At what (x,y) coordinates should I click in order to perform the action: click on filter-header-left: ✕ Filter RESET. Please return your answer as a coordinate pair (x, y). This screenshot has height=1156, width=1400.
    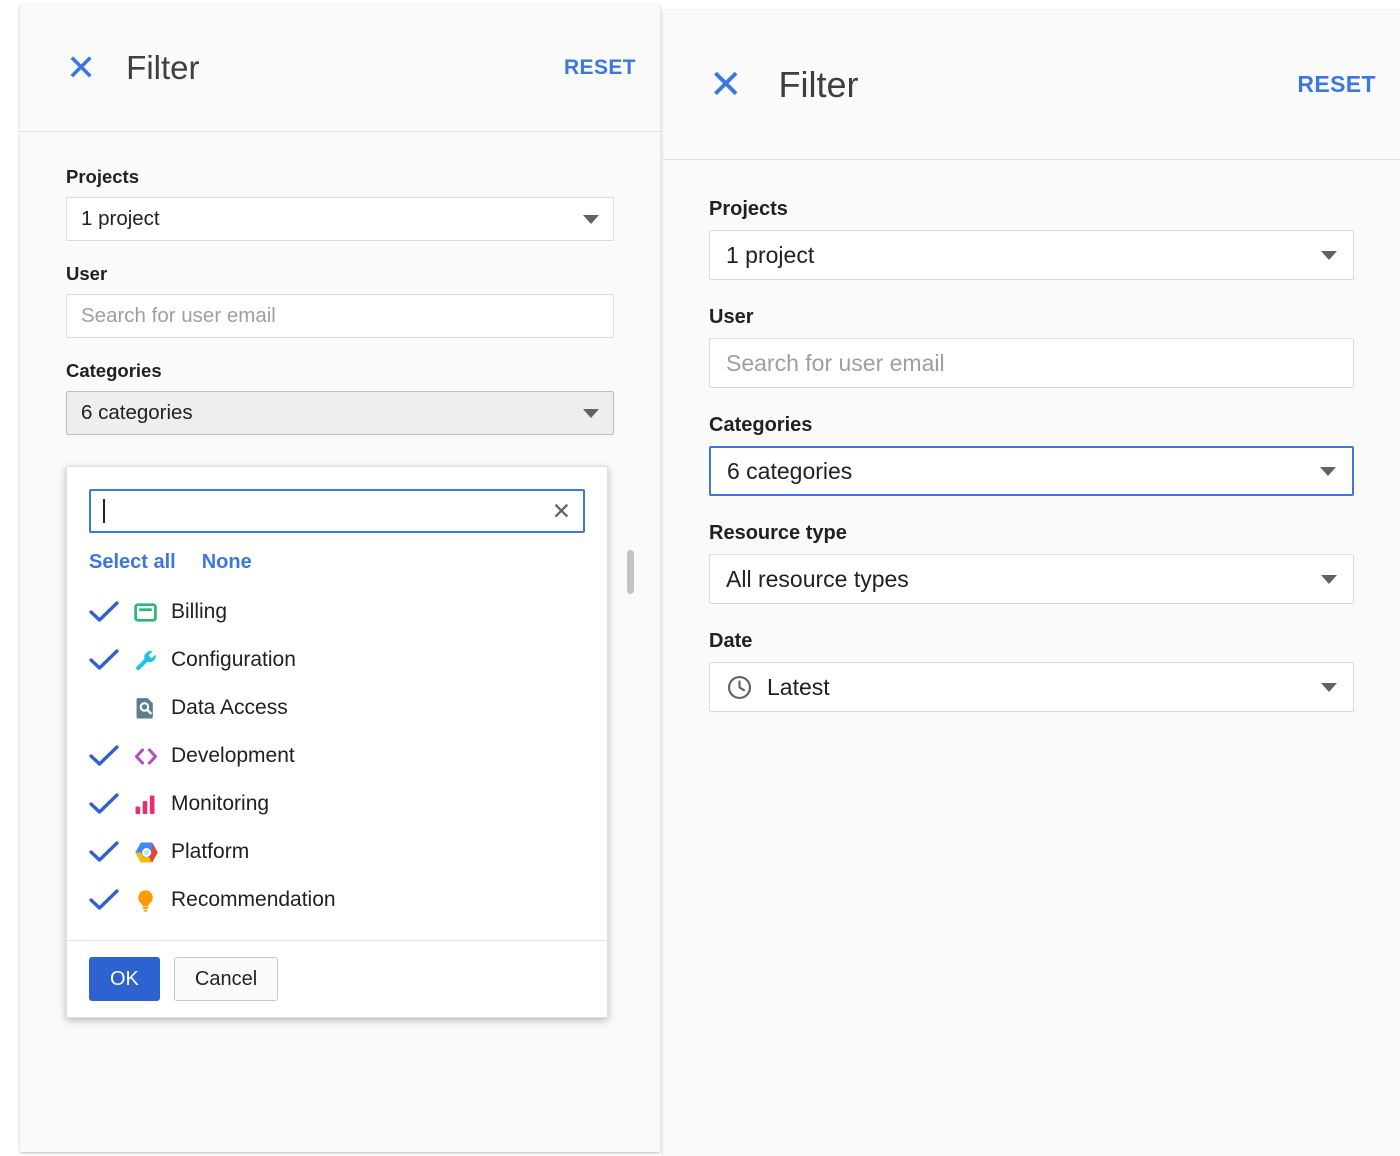
    Looking at the image, I should click on (340, 68).